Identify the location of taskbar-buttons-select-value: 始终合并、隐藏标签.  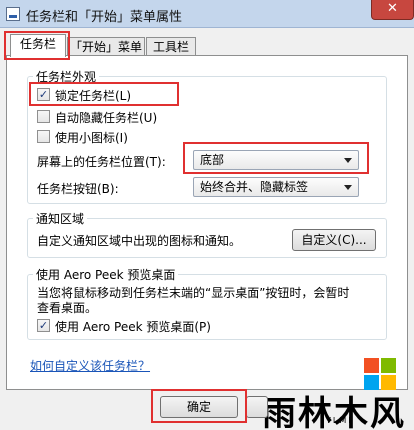
(254, 187).